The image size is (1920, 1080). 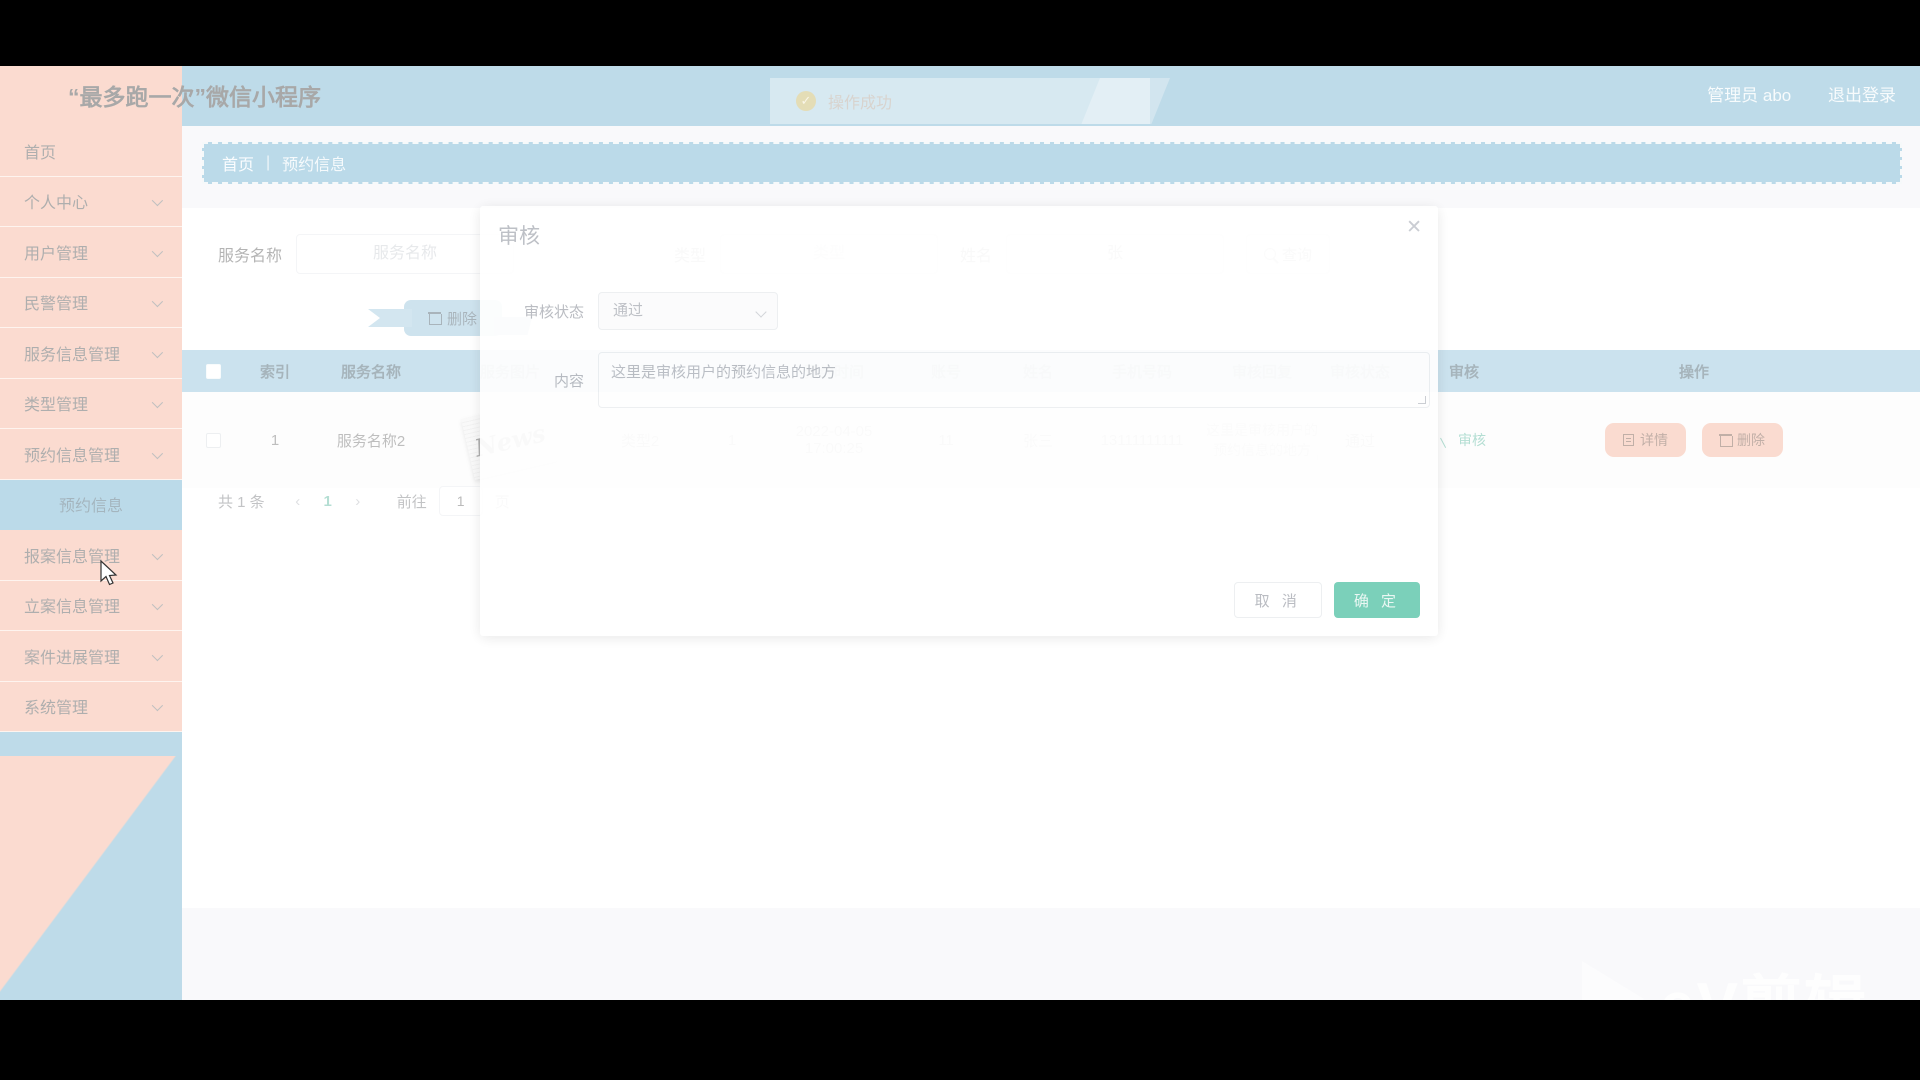 I want to click on dialog-field-content: 内容 这里是审核用户的预约信息的地方, so click(x=959, y=380).